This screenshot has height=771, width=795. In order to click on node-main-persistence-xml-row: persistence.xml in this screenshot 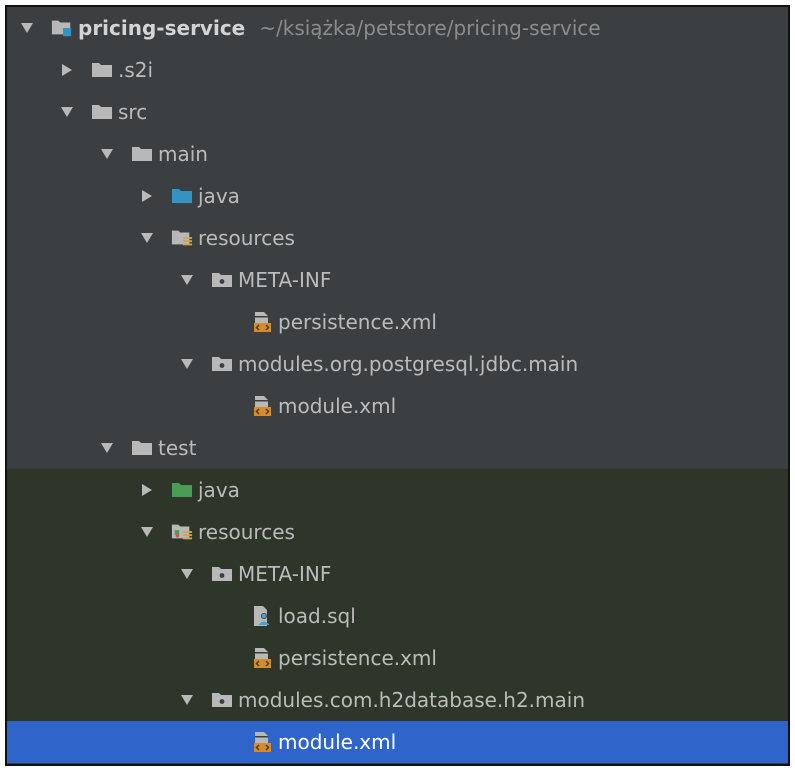, I will do `click(397, 322)`.